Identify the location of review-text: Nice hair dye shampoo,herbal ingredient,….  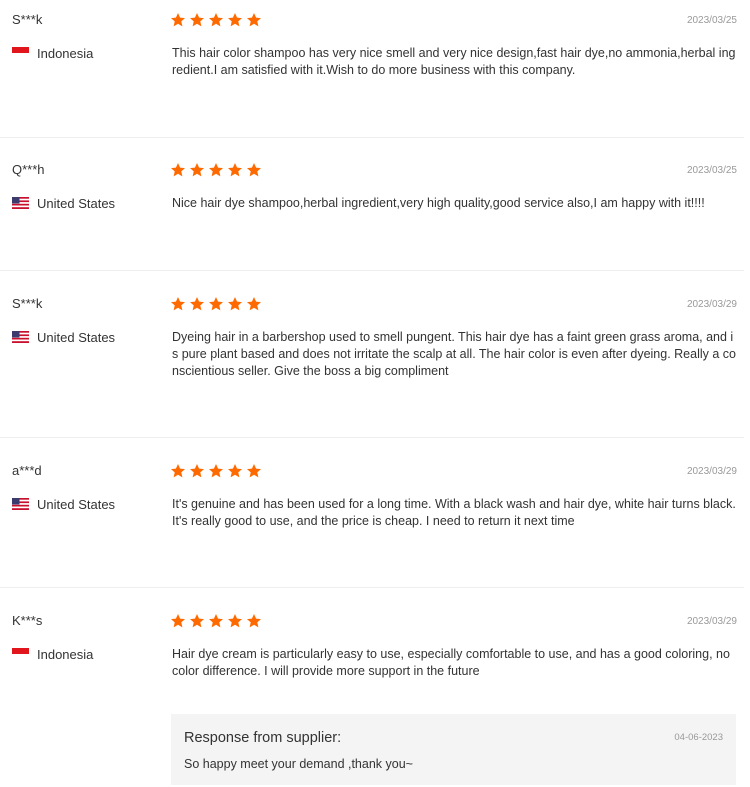
(438, 203).